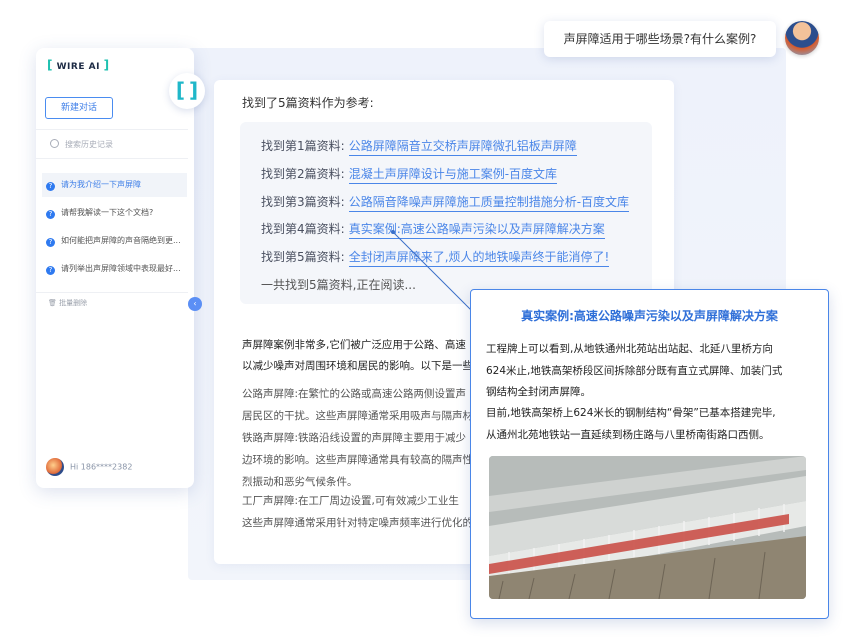 The width and height of the screenshot is (851, 643). Describe the element at coordinates (538, 392) in the screenshot. I see `popup-text-line: 钢结构全封闭声屏障。` at that location.